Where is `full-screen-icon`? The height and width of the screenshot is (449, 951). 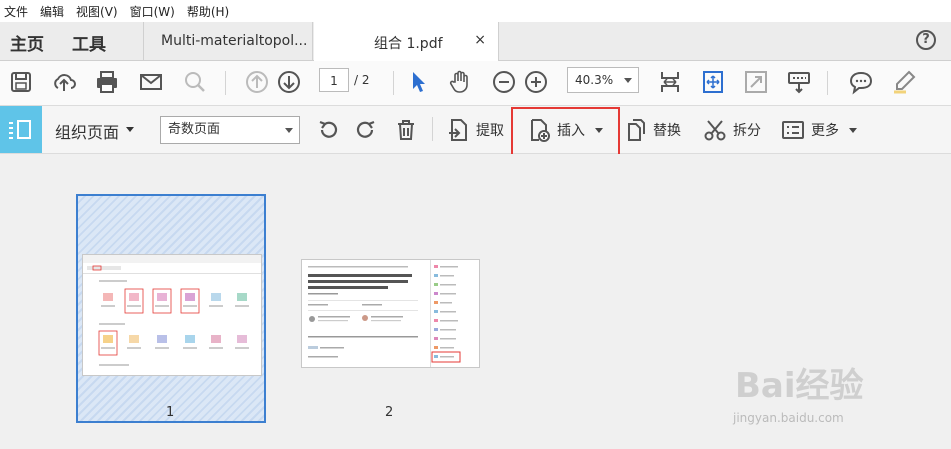
full-screen-icon is located at coordinates (756, 82).